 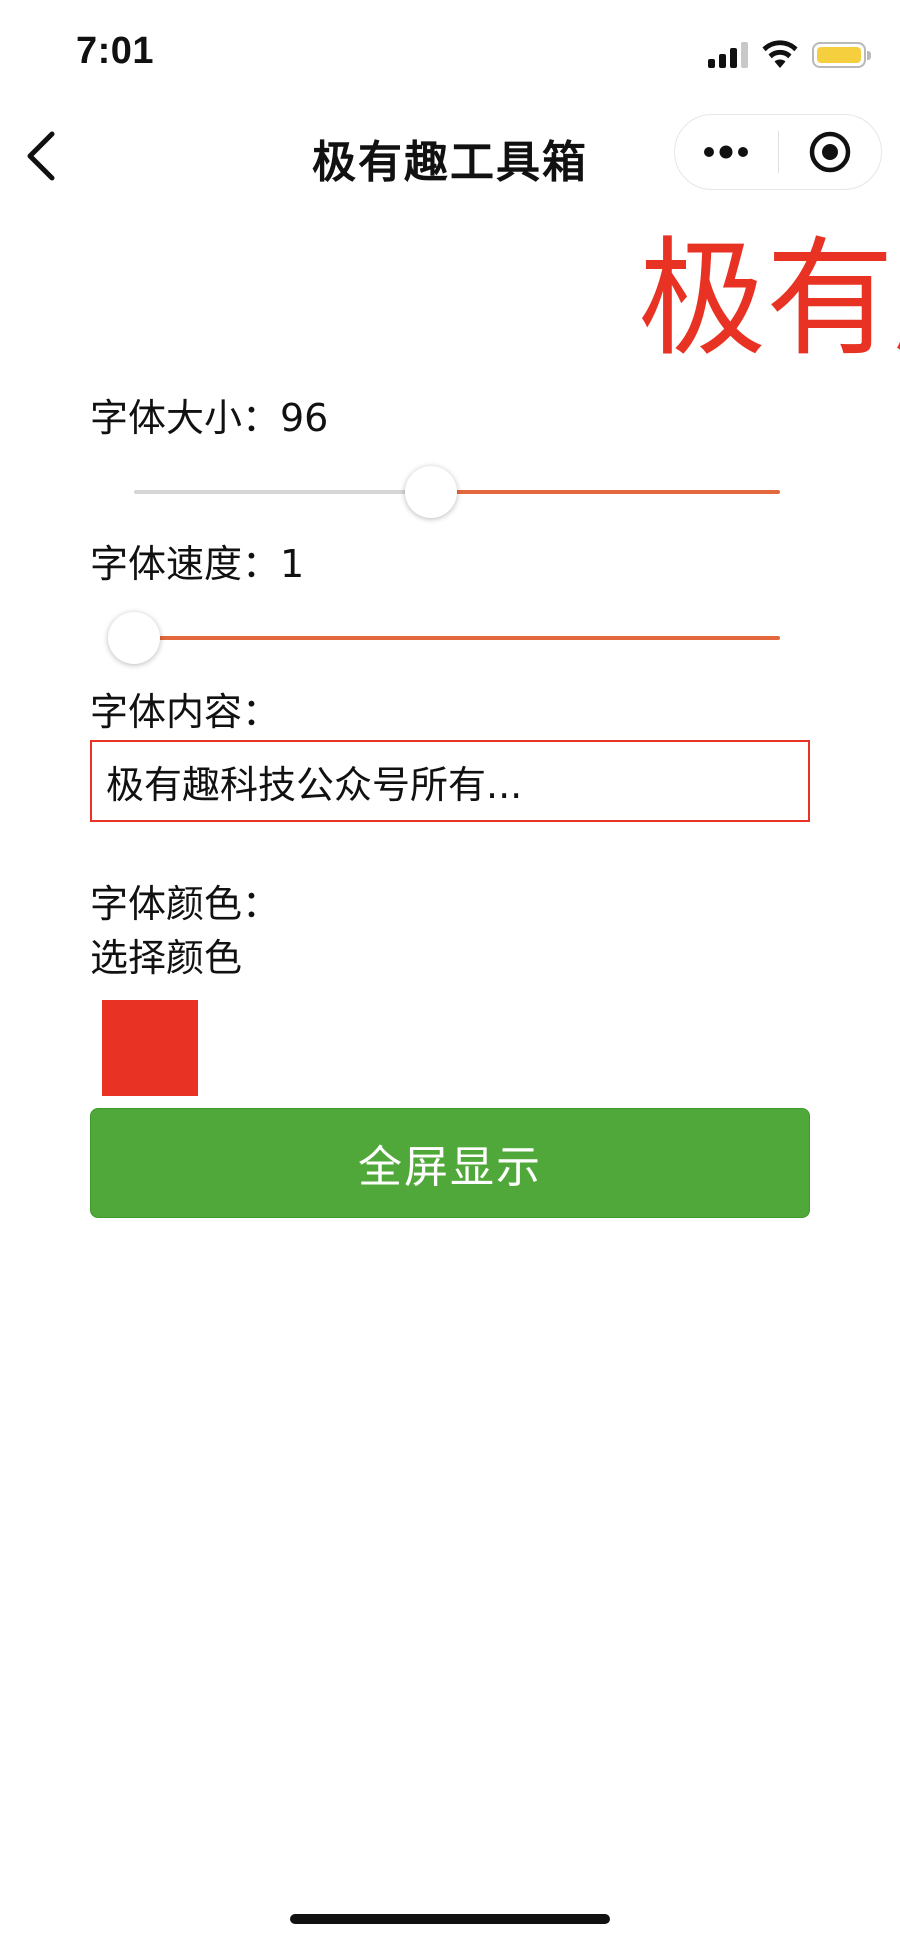 I want to click on more-dots-icon, so click(x=726, y=152).